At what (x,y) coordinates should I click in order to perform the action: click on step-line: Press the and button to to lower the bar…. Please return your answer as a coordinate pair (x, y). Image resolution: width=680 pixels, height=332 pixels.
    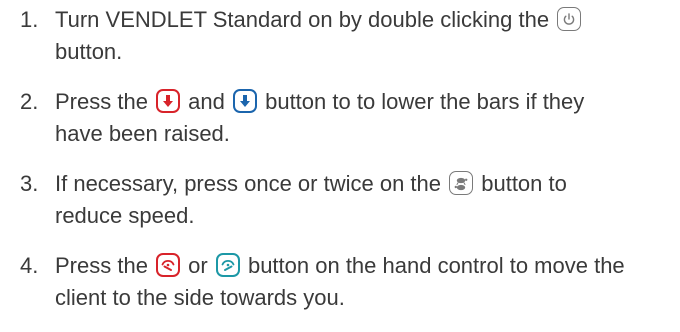
    Looking at the image, I should click on (365, 102).